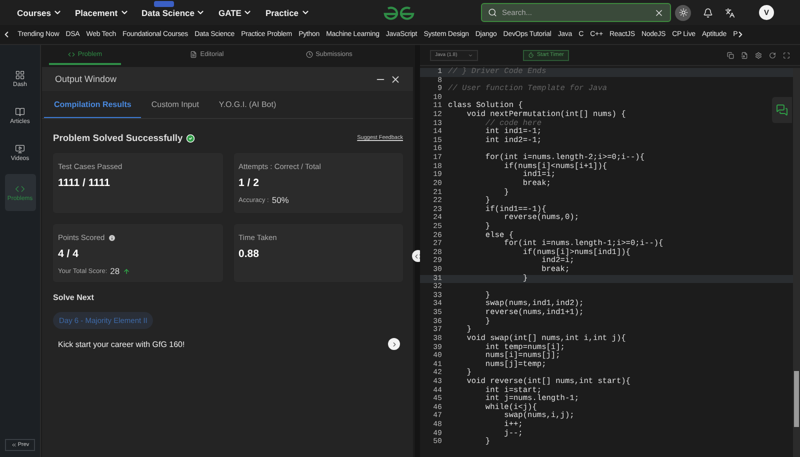  What do you see at coordinates (708, 13) in the screenshot?
I see `bell-icon` at bounding box center [708, 13].